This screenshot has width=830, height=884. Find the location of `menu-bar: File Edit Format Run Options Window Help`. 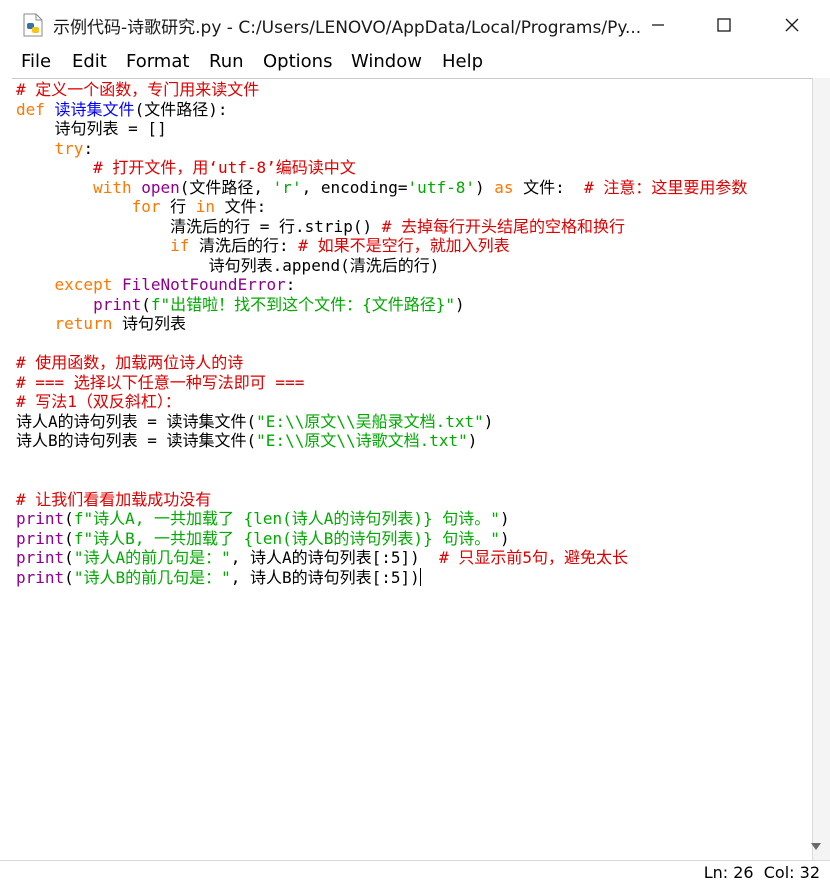

menu-bar: File Edit Format Run Options Window Help is located at coordinates (415, 63).